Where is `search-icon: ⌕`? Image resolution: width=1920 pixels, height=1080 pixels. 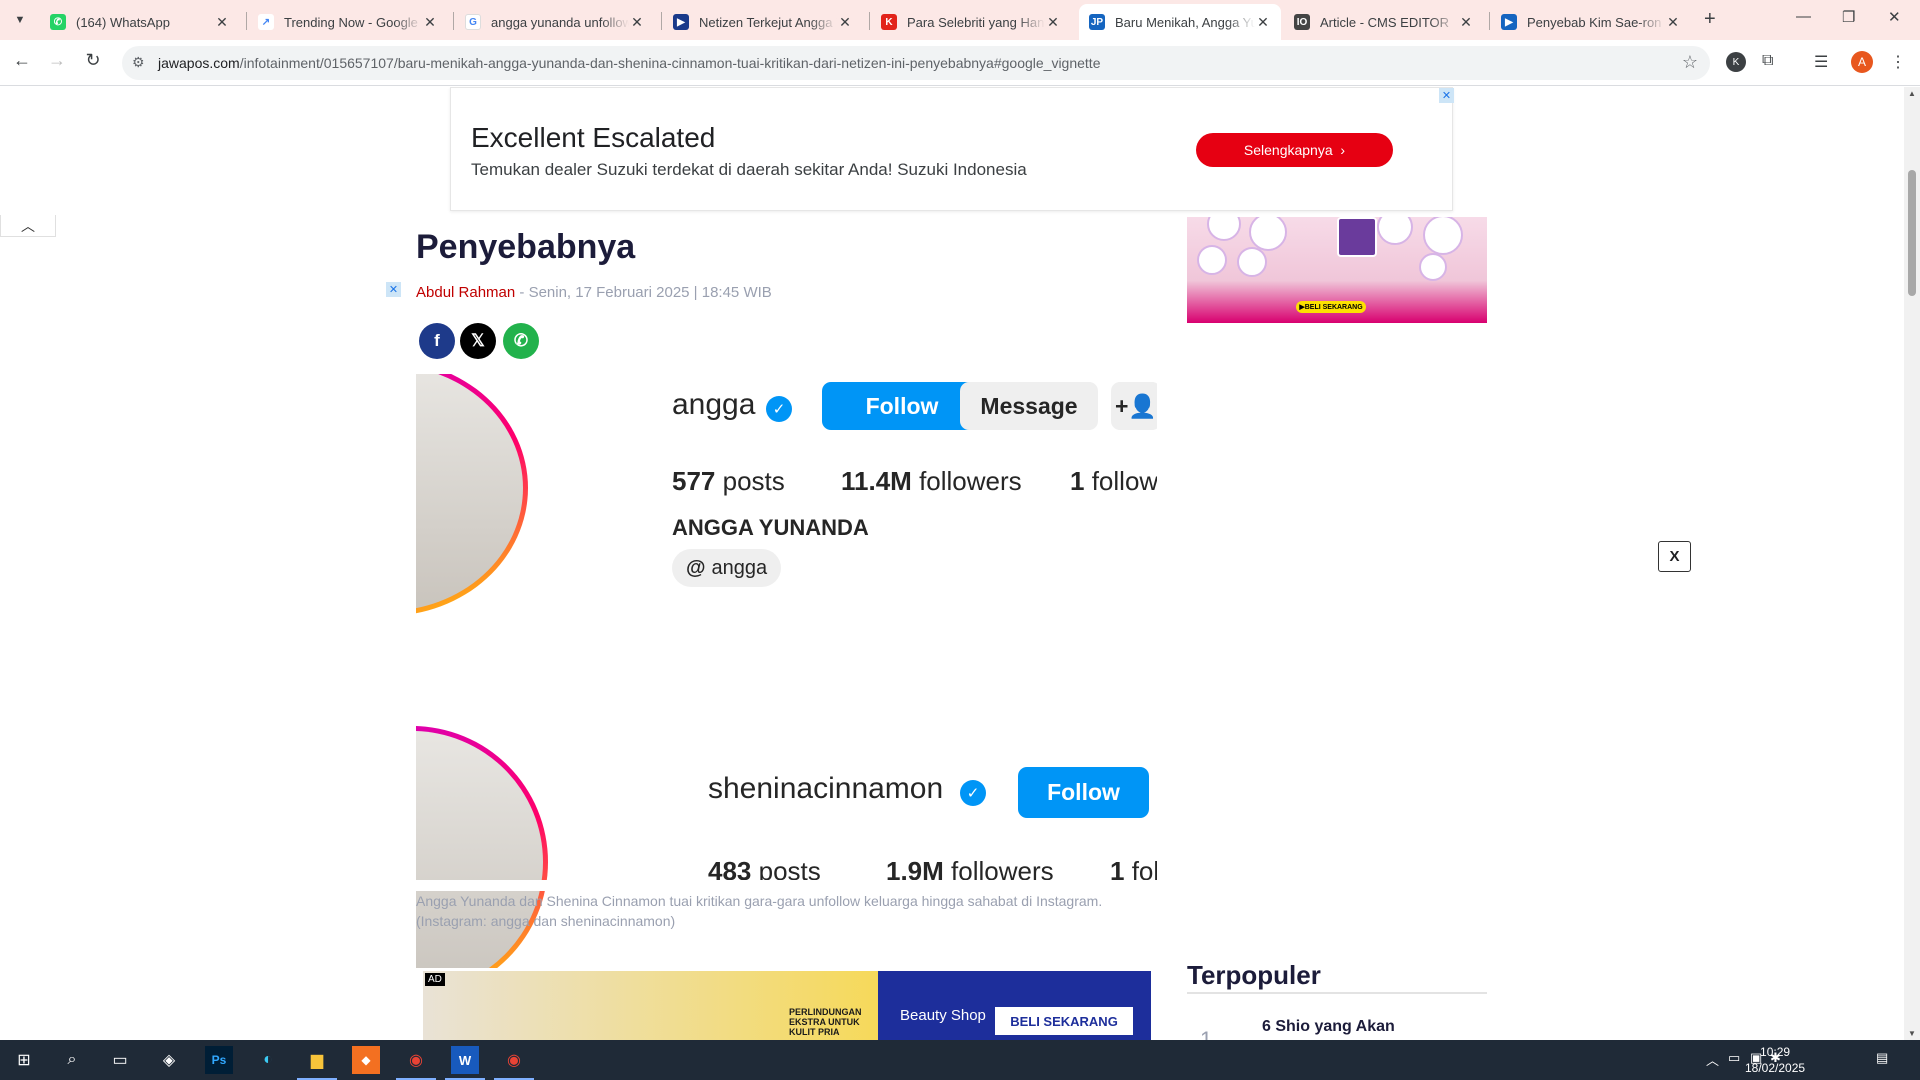 search-icon: ⌕ is located at coordinates (72, 1060).